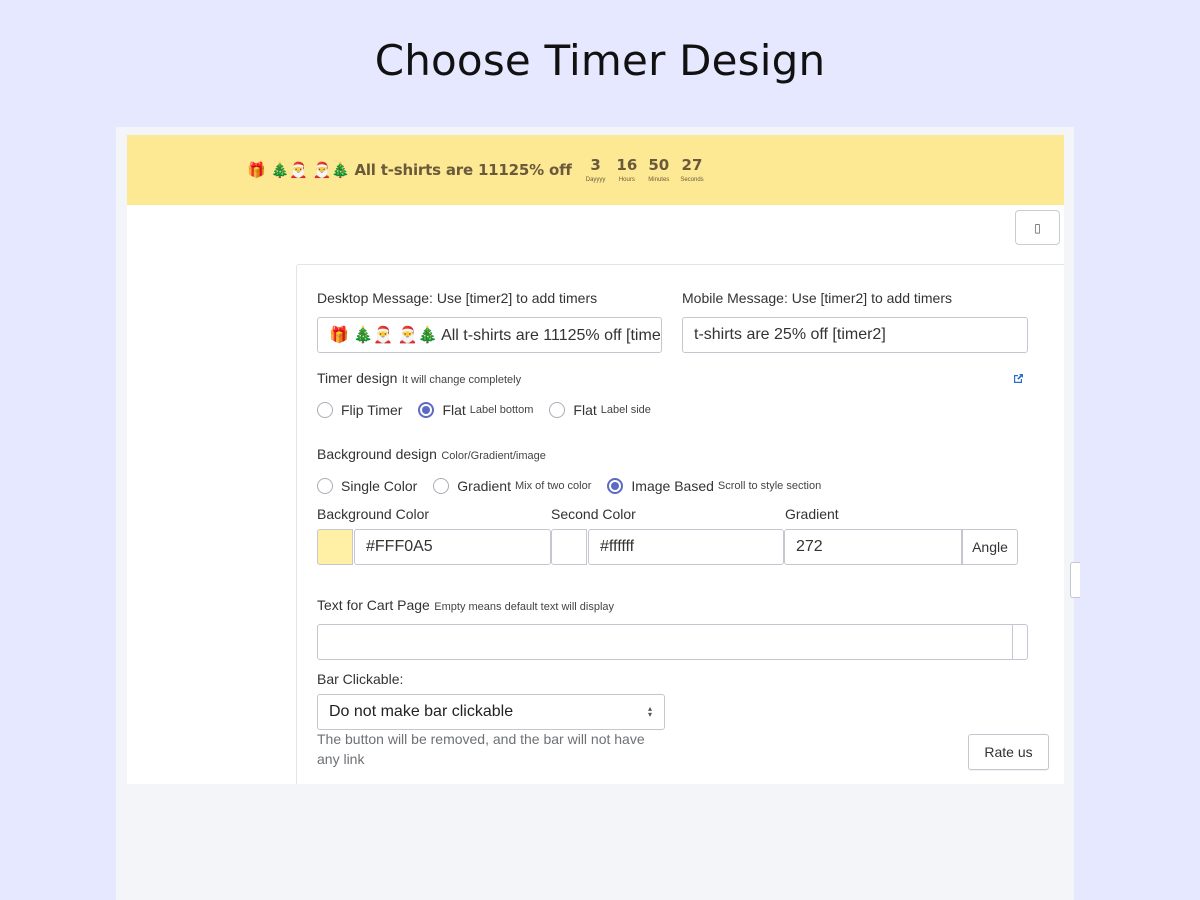 The height and width of the screenshot is (900, 1200). What do you see at coordinates (585, 410) in the screenshot?
I see `timer-option-flat-side-label: Flat` at bounding box center [585, 410].